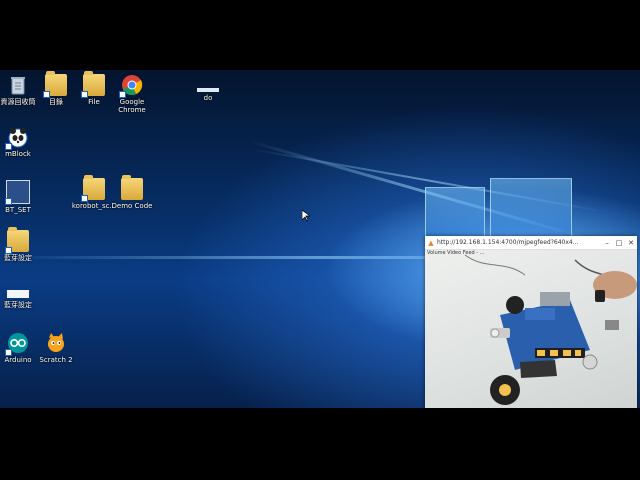 Image resolution: width=640 pixels, height=480 pixels. What do you see at coordinates (631, 243) in the screenshot?
I see `close-button: ✕` at bounding box center [631, 243].